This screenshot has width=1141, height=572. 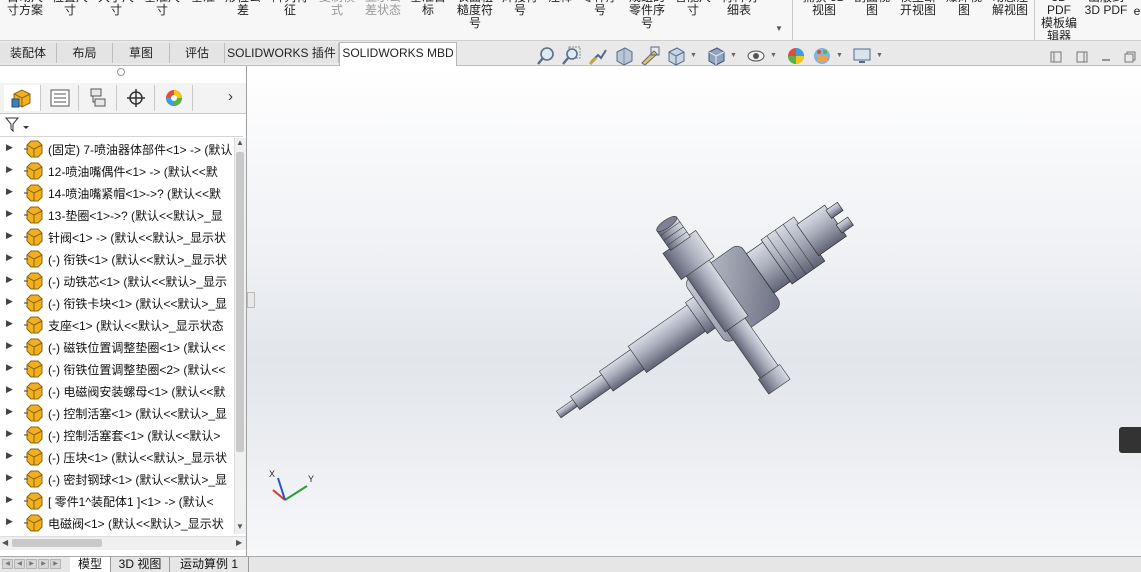 I want to click on tab-sketch: 草图, so click(x=141, y=53).